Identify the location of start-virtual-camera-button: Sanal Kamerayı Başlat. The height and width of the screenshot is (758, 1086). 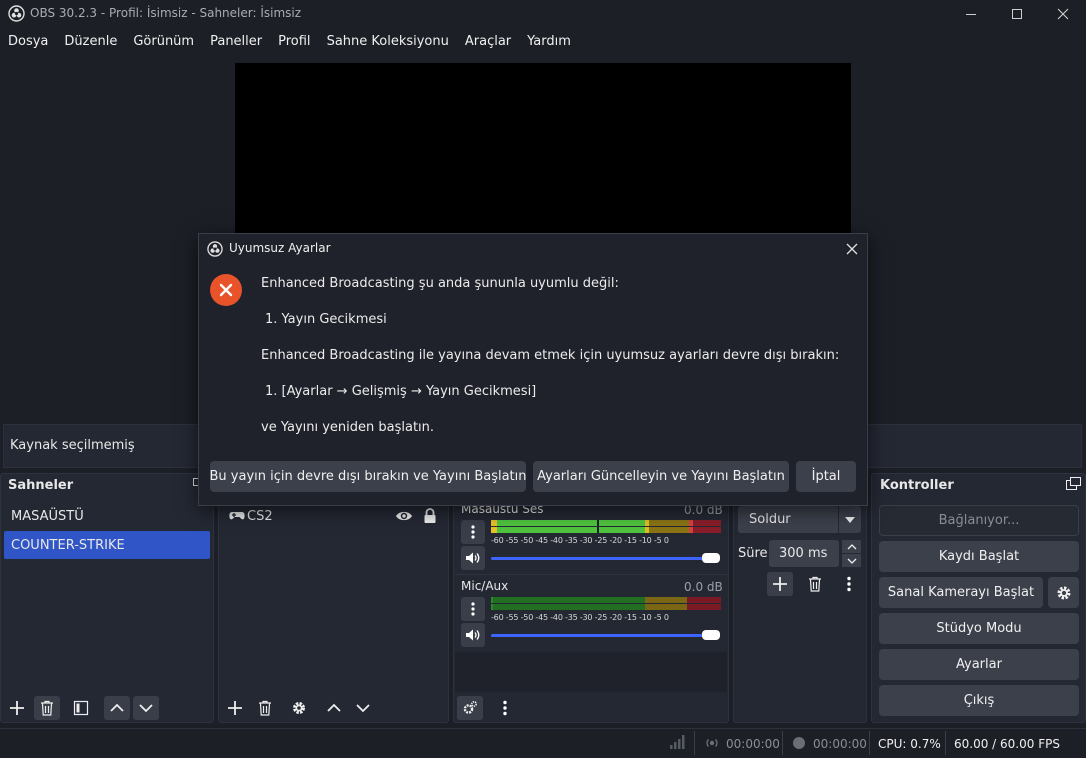
(961, 592).